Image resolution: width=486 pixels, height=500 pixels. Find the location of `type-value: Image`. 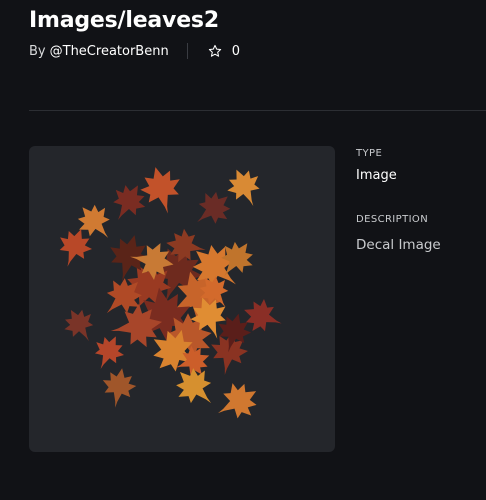

type-value: Image is located at coordinates (376, 175).